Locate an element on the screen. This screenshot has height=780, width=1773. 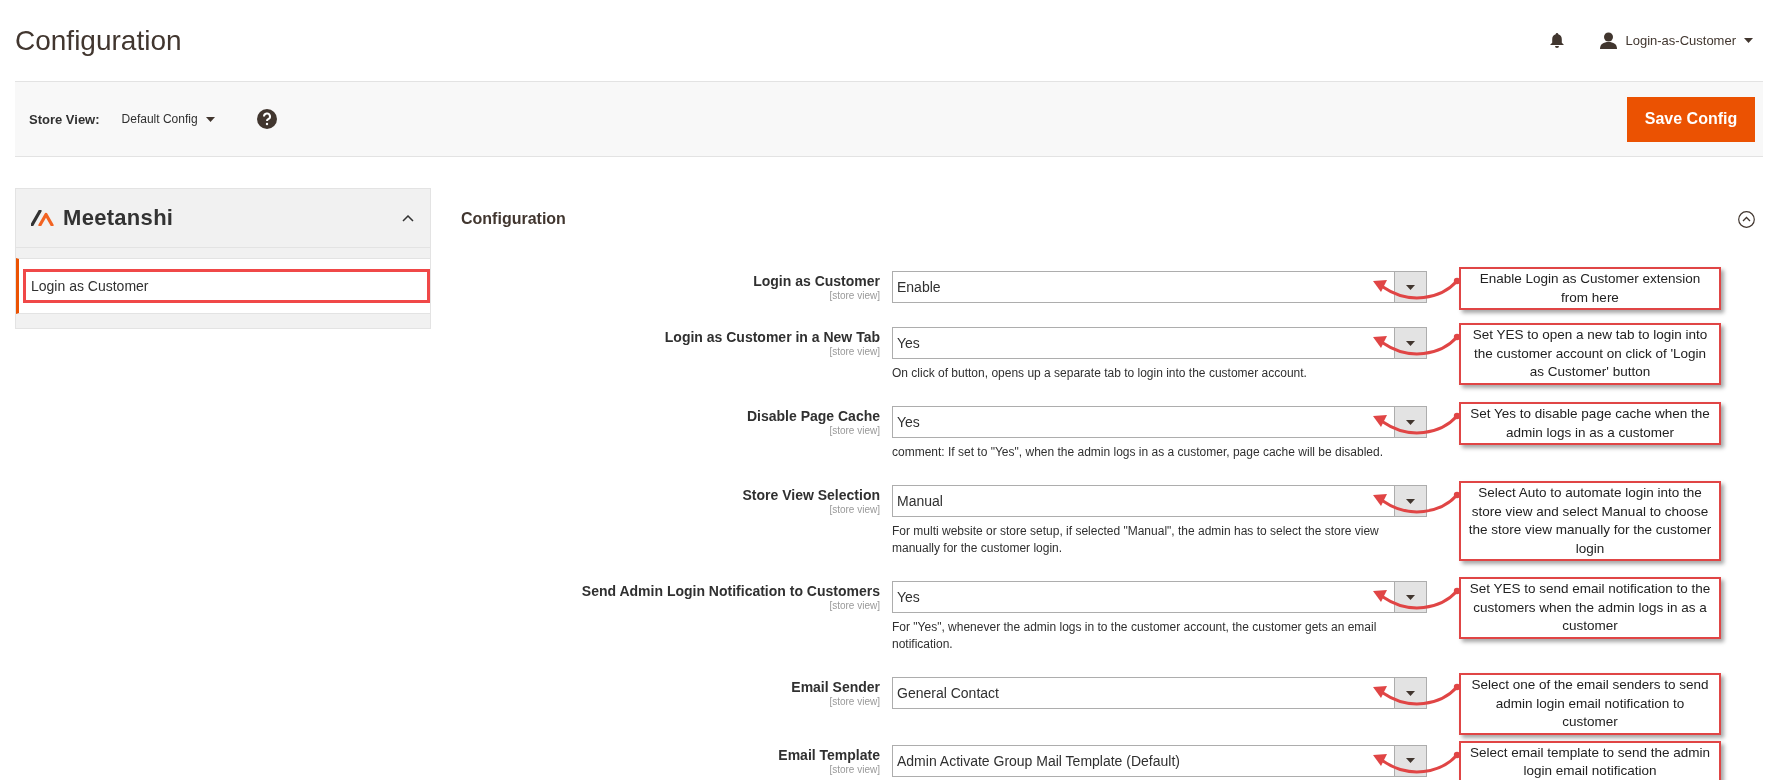
user-menu: Login-as-Customer is located at coordinates (1676, 40).